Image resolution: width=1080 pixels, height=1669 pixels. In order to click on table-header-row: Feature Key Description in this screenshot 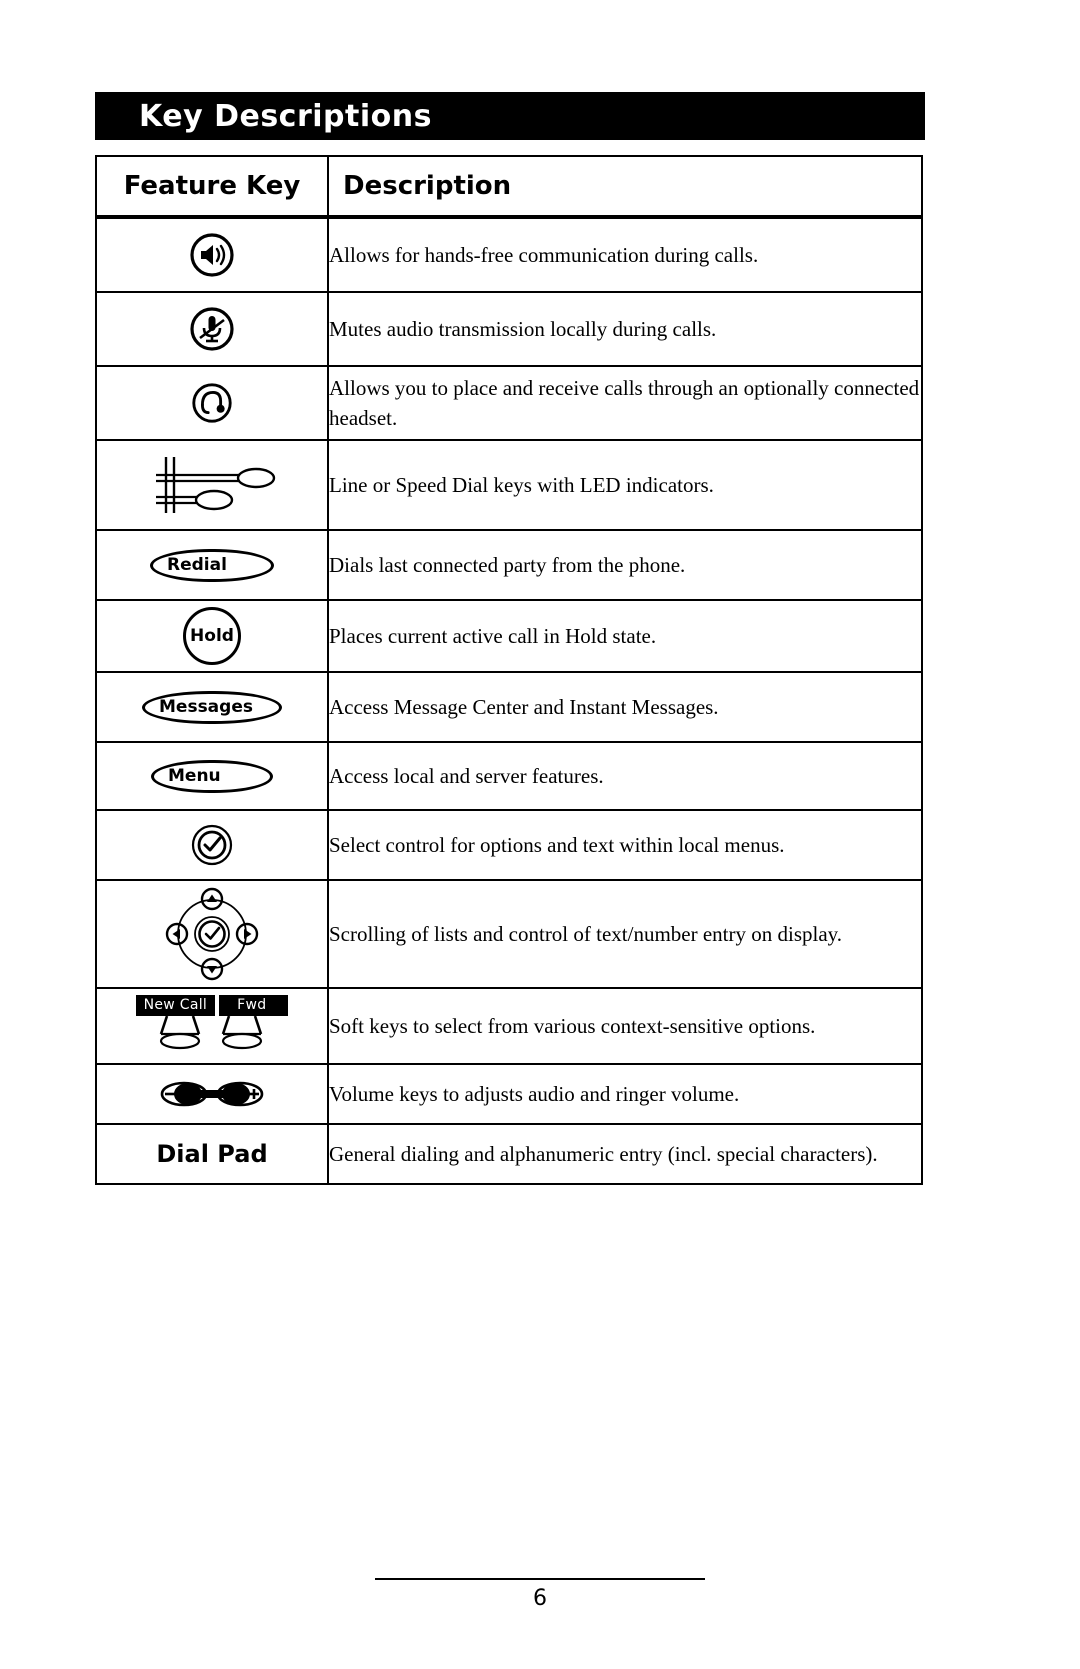, I will do `click(509, 187)`.